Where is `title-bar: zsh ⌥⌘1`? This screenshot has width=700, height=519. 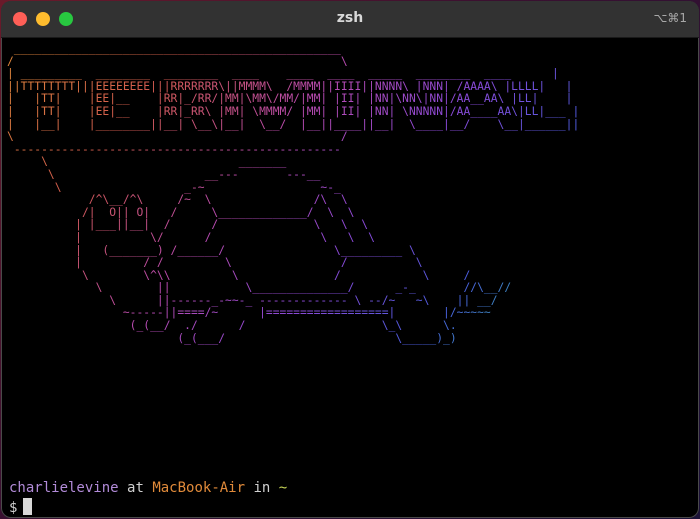 title-bar: zsh ⌥⌘1 is located at coordinates (350, 19).